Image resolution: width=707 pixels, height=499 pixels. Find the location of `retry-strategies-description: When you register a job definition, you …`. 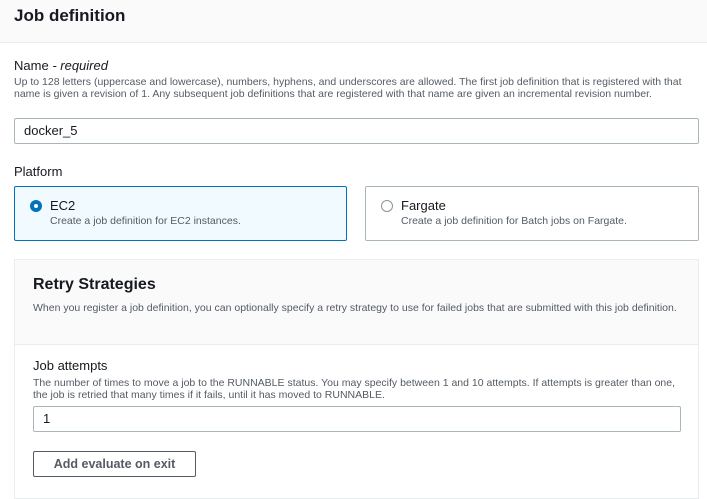

retry-strategies-description: When you register a job definition, you … is located at coordinates (355, 308).